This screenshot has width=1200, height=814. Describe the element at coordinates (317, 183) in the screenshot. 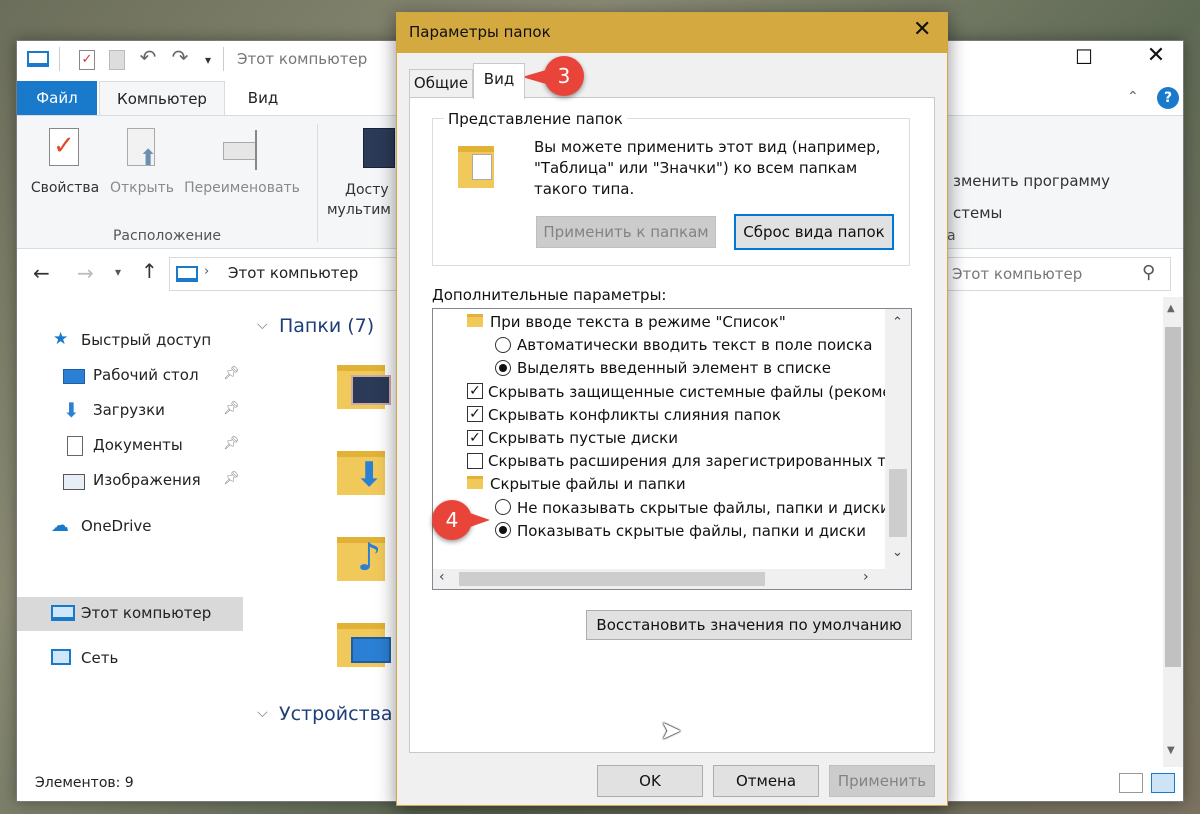

I see `ribbon-divider` at that location.